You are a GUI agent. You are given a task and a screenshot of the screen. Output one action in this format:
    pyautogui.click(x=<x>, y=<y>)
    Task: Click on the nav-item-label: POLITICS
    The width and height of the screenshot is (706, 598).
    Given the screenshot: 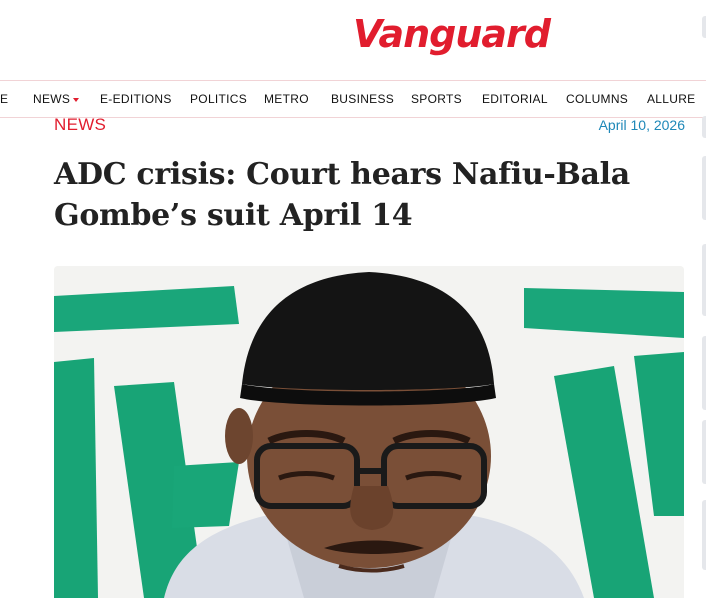 What is the action you would take?
    pyautogui.click(x=219, y=99)
    